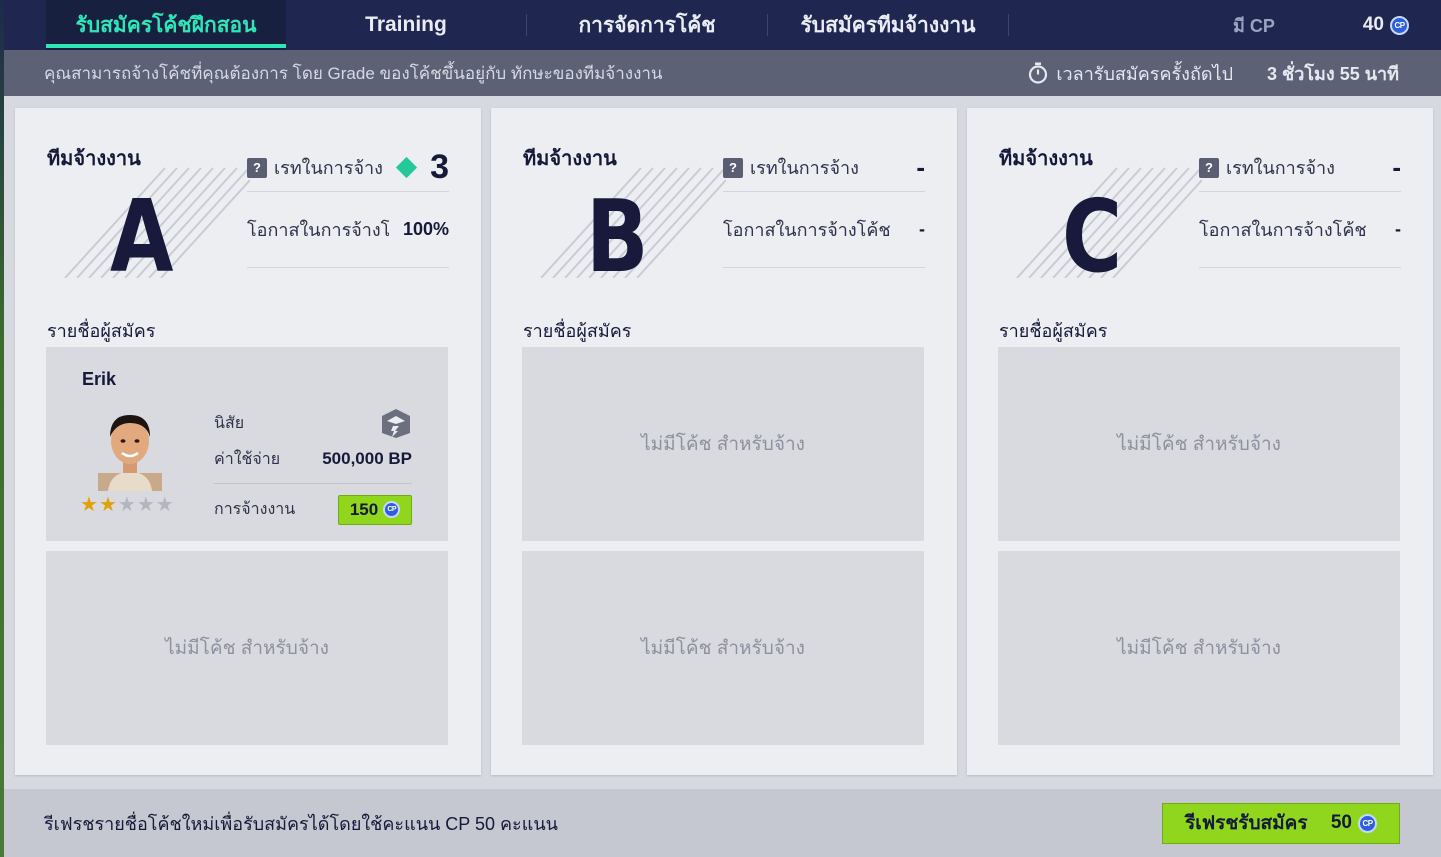 Image resolution: width=1441 pixels, height=857 pixels. Describe the element at coordinates (247, 459) in the screenshot. I see `cost-label: ค่าใช้จ่าย` at that location.